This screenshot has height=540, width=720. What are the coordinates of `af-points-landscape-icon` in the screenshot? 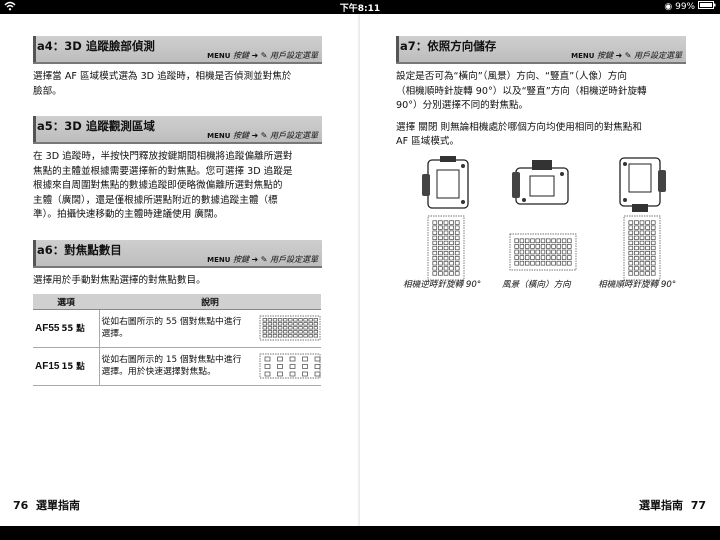 It's located at (543, 252).